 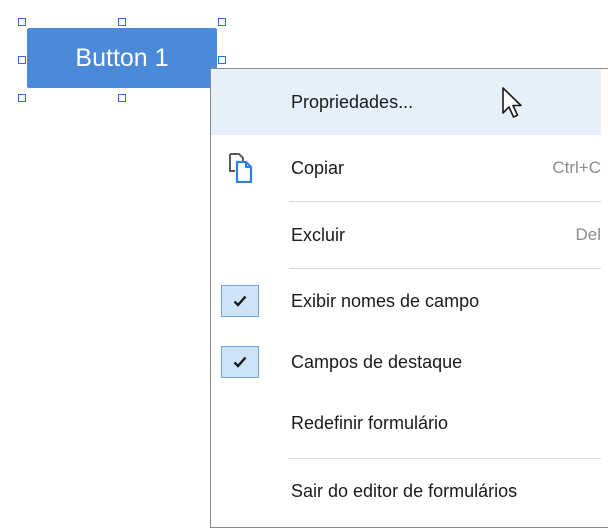 What do you see at coordinates (222, 22) in the screenshot?
I see `resize-handle-top-right` at bounding box center [222, 22].